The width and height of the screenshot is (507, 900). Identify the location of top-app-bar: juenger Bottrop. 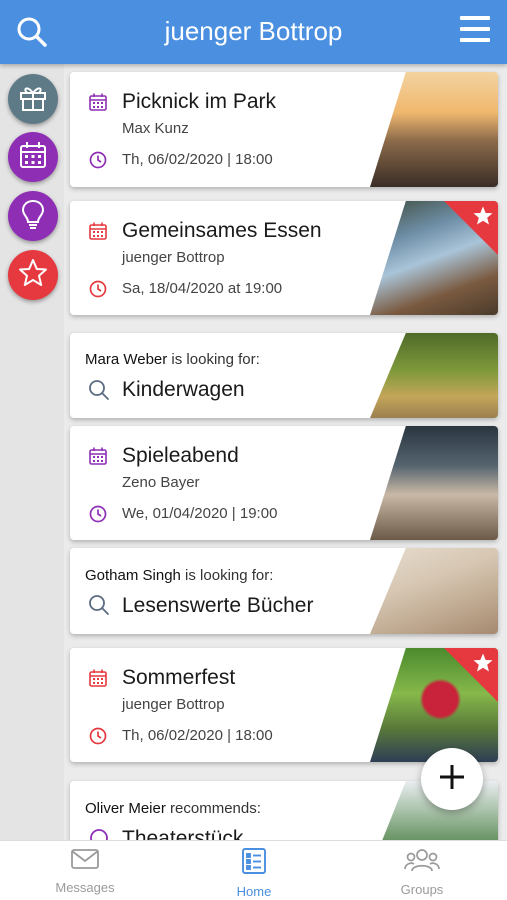
(253, 32).